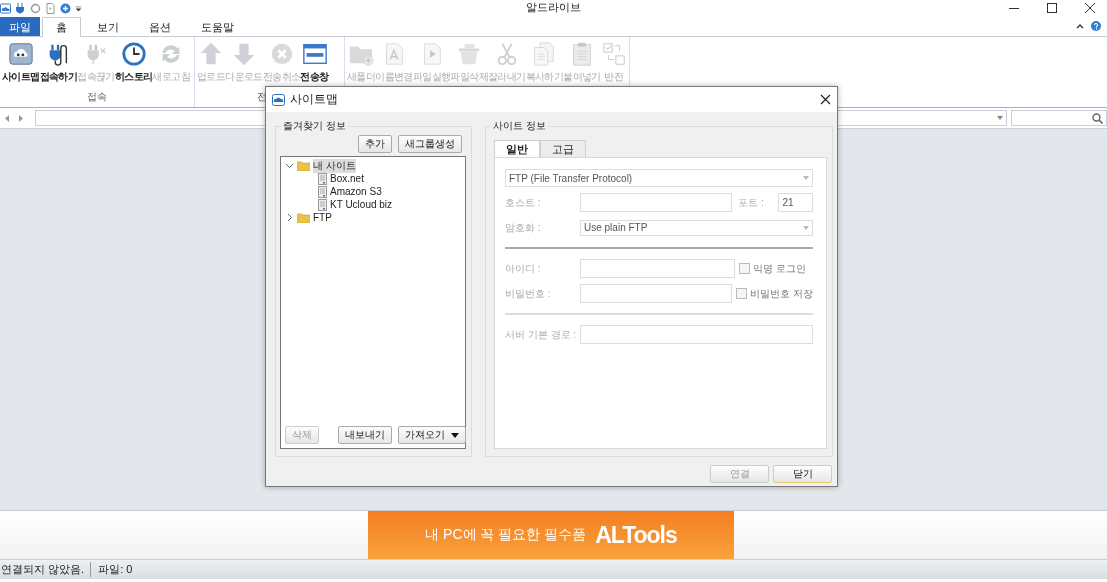 This screenshot has height=582, width=1107. What do you see at coordinates (795, 202) in the screenshot?
I see `port-field: 21` at bounding box center [795, 202].